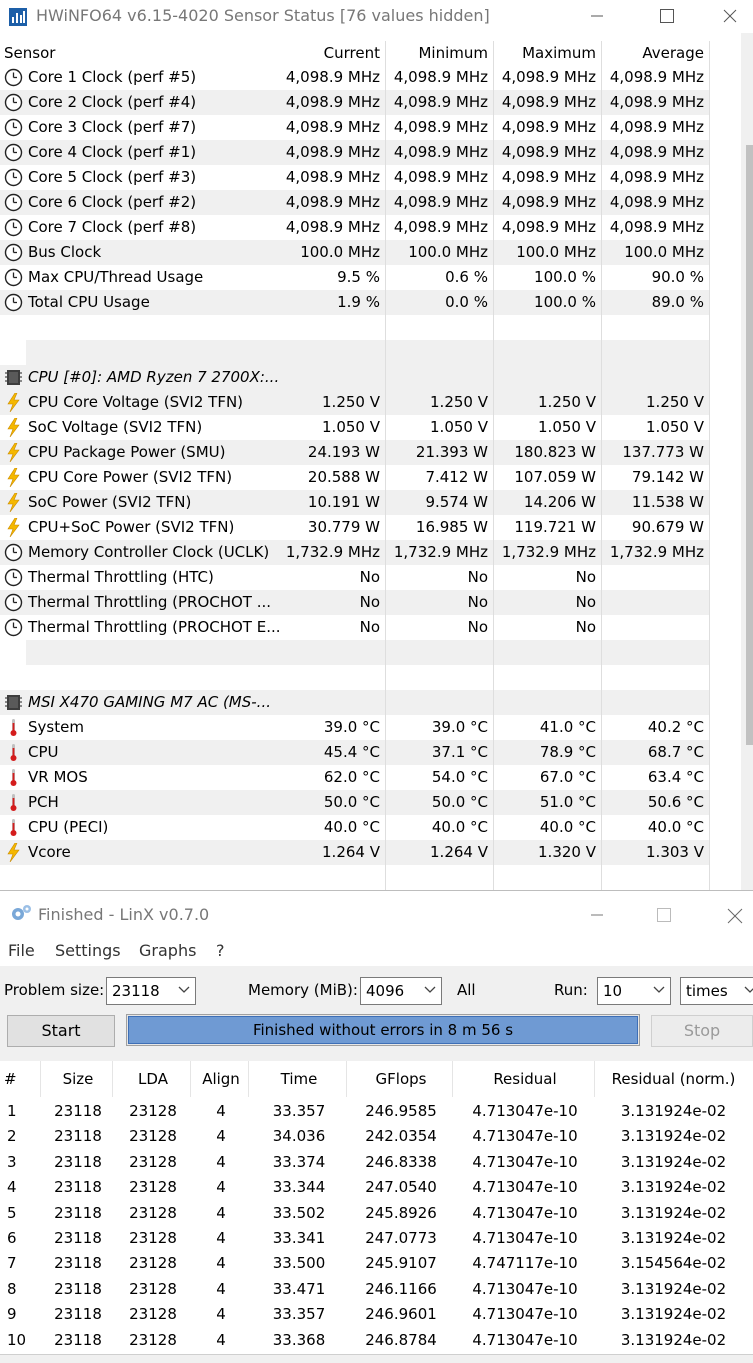  I want to click on col-time-cell: 33.471, so click(299, 1288).